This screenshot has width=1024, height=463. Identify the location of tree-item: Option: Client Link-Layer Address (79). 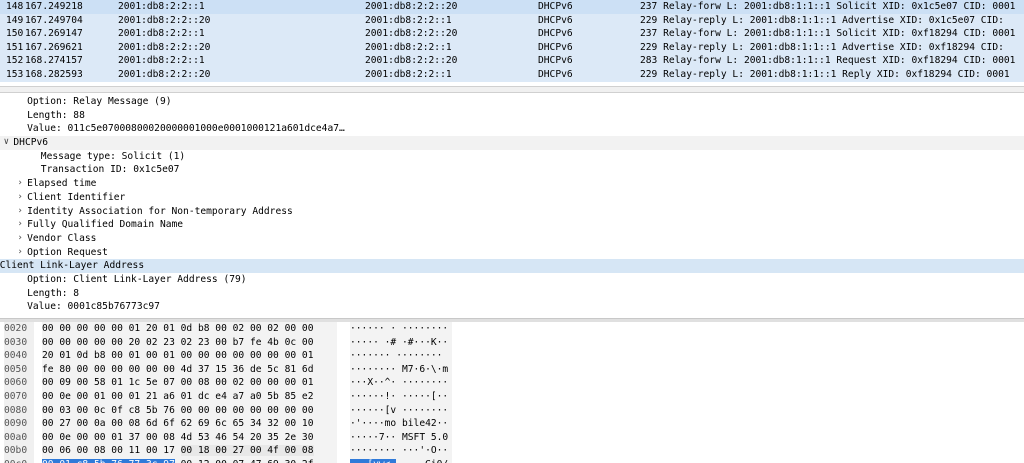
(512, 280).